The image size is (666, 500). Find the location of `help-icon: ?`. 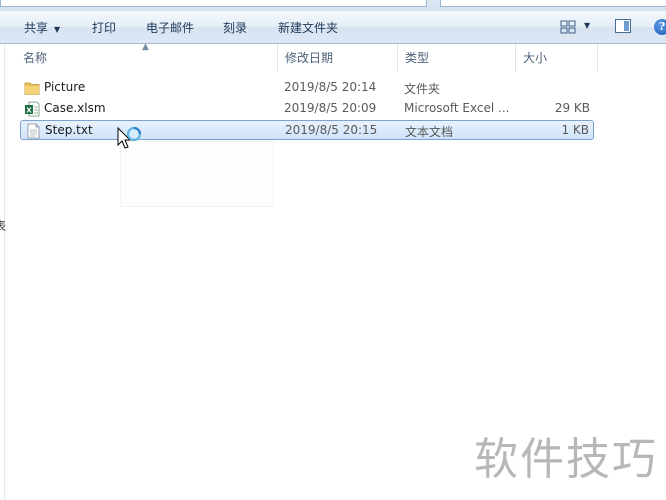

help-icon: ? is located at coordinates (660, 27).